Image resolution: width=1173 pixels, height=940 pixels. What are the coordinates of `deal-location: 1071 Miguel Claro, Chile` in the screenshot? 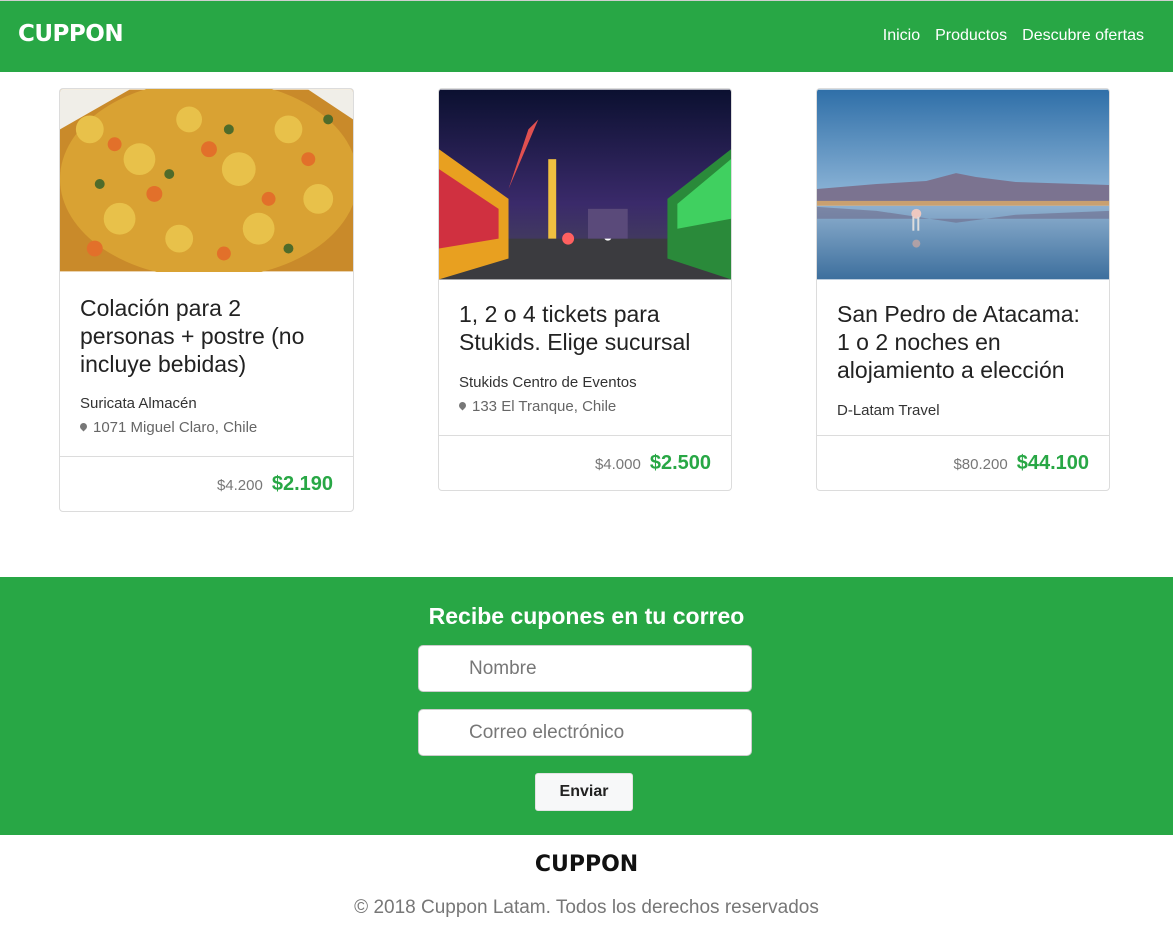 It's located at (168, 427).